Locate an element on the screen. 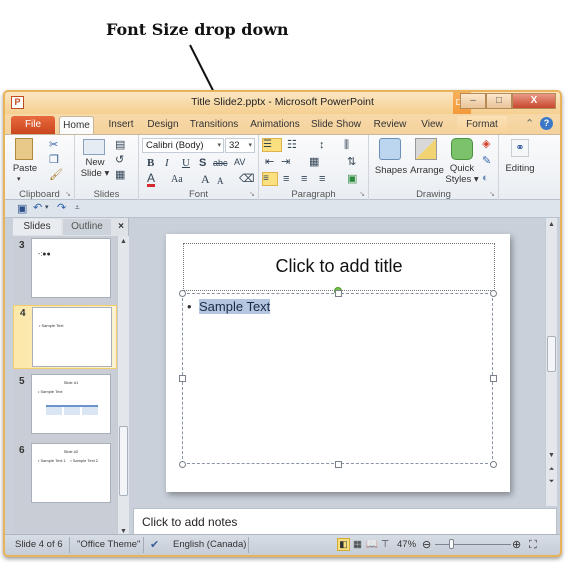  undo-icon: ↶ is located at coordinates (37, 208).